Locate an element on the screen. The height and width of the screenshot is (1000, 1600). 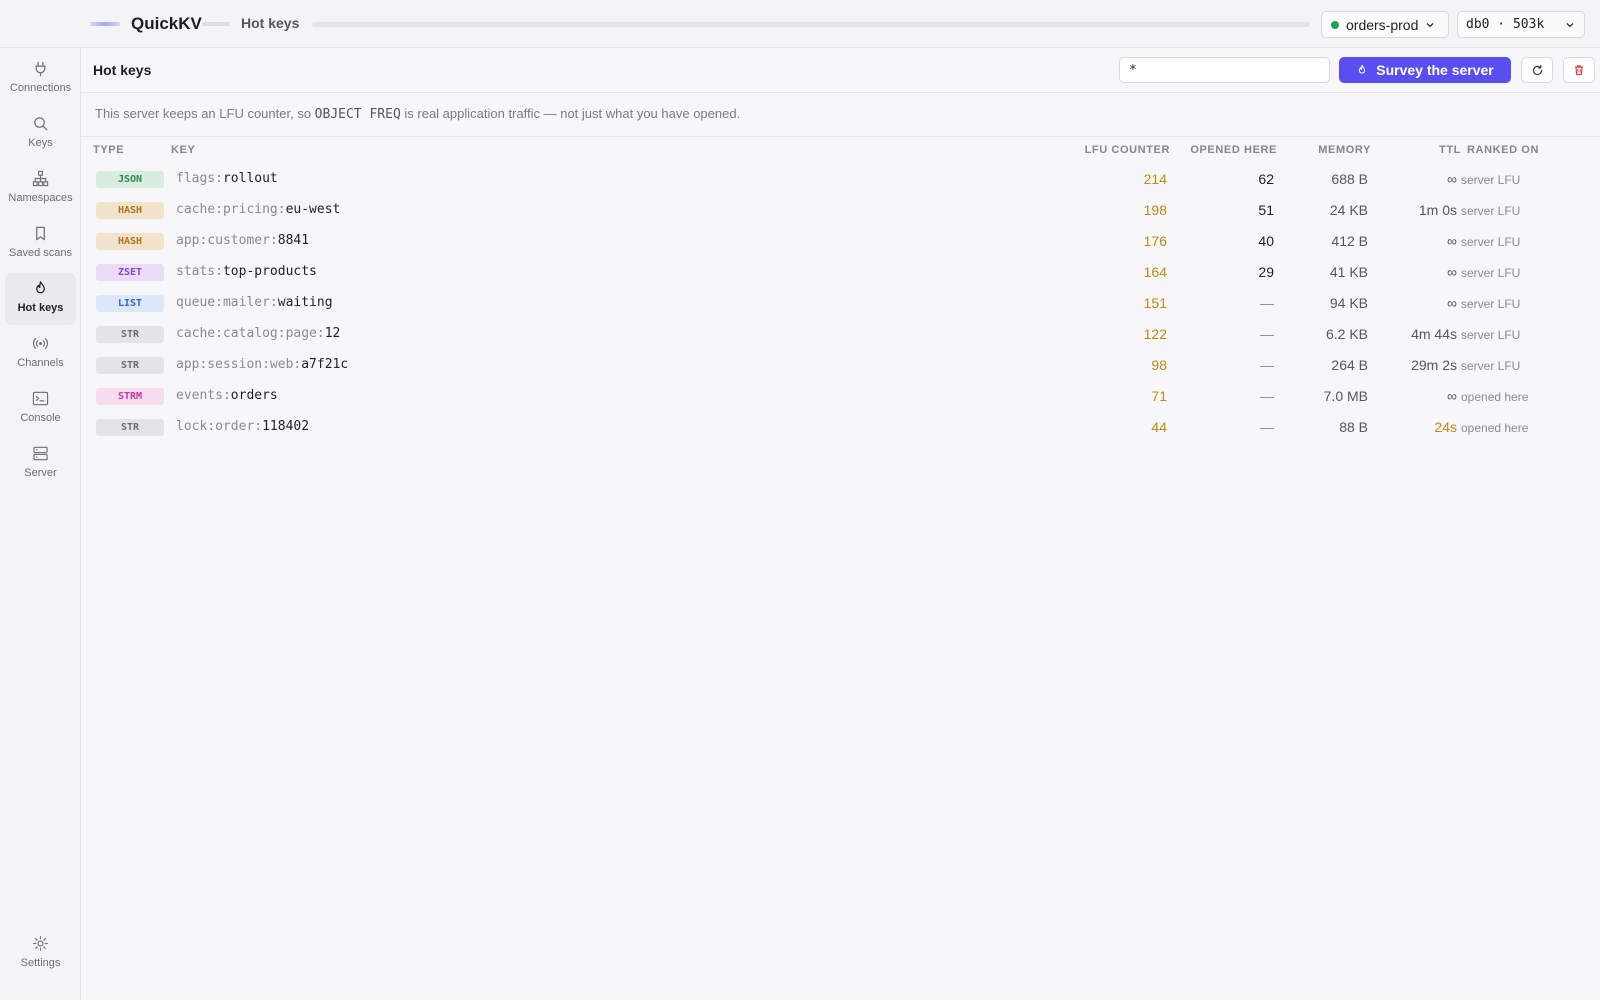
sidebar-item-channels: Channels is located at coordinates (40, 354).